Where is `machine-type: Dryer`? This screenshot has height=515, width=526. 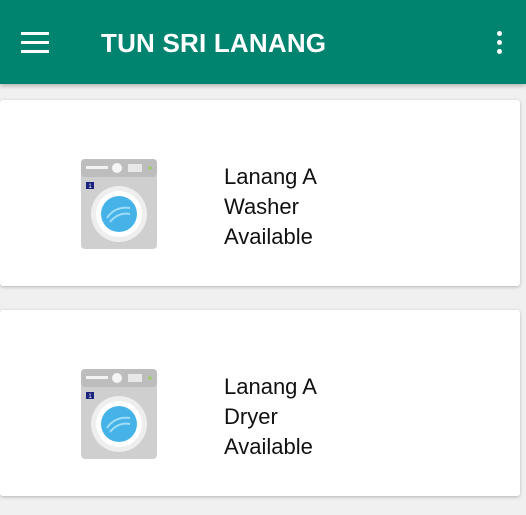 machine-type: Dryer is located at coordinates (251, 416).